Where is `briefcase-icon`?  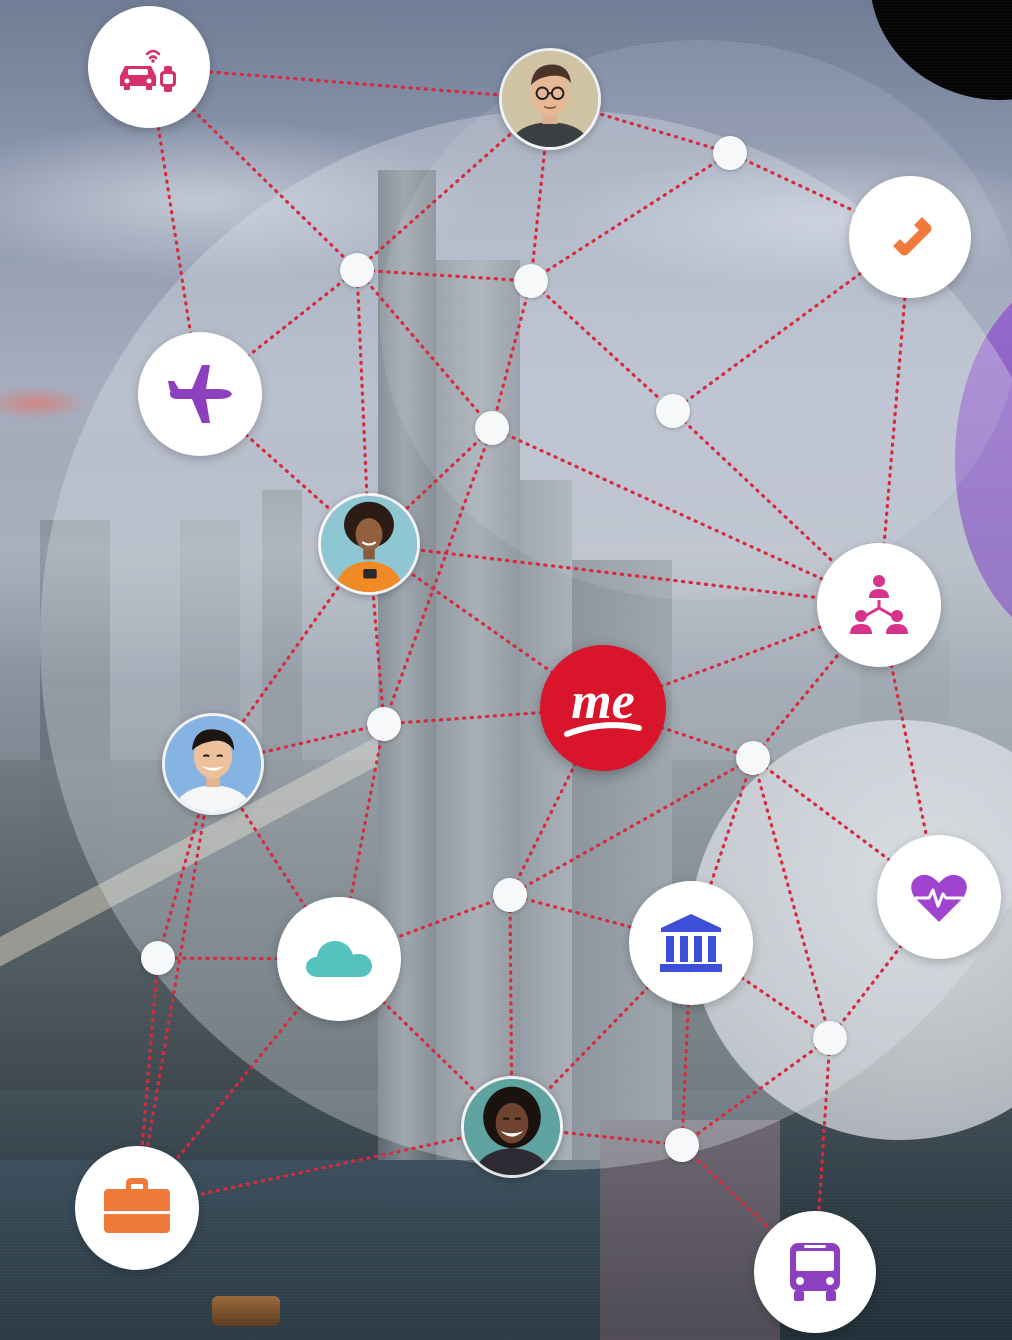
briefcase-icon is located at coordinates (137, 1205).